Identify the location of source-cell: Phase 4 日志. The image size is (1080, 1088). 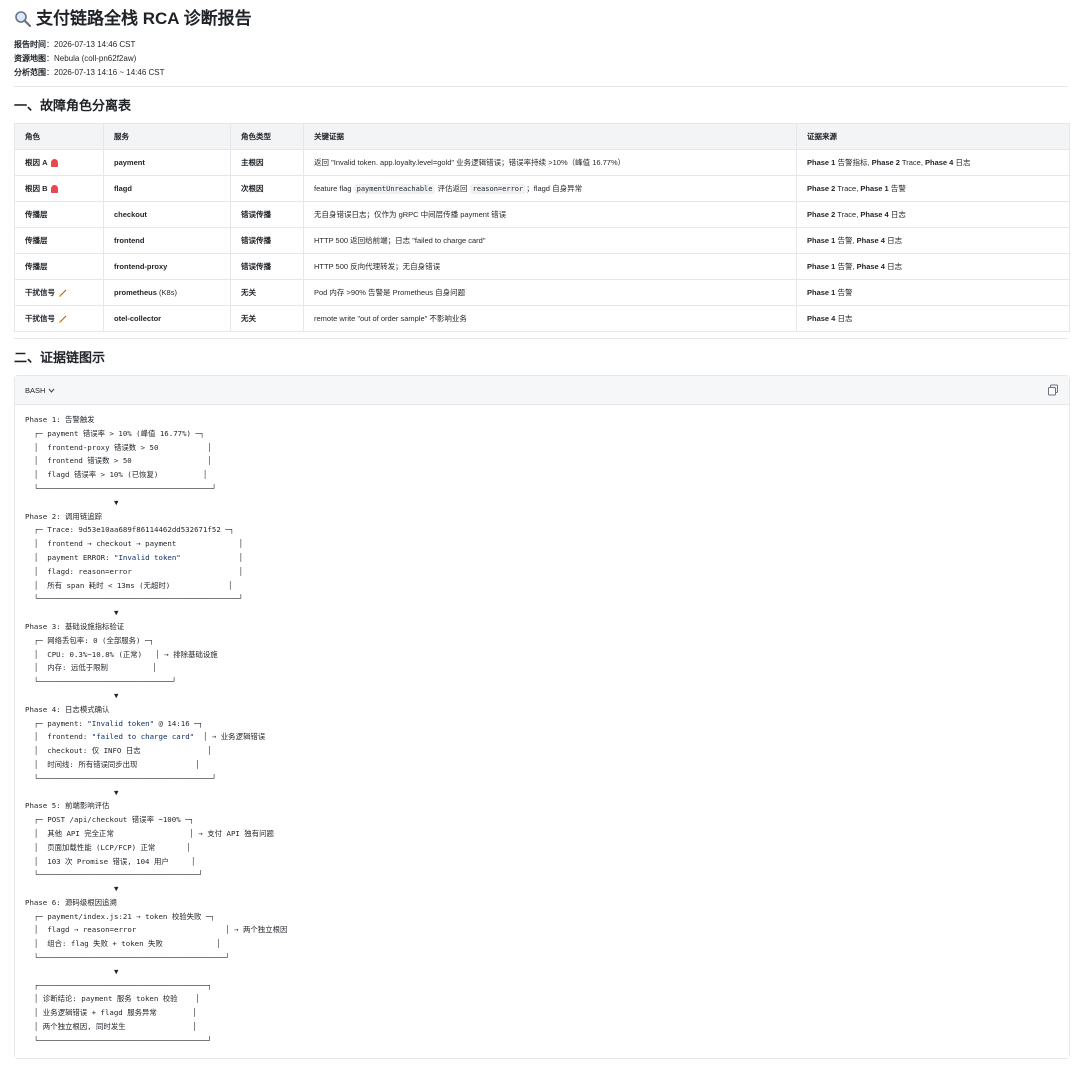
(933, 318).